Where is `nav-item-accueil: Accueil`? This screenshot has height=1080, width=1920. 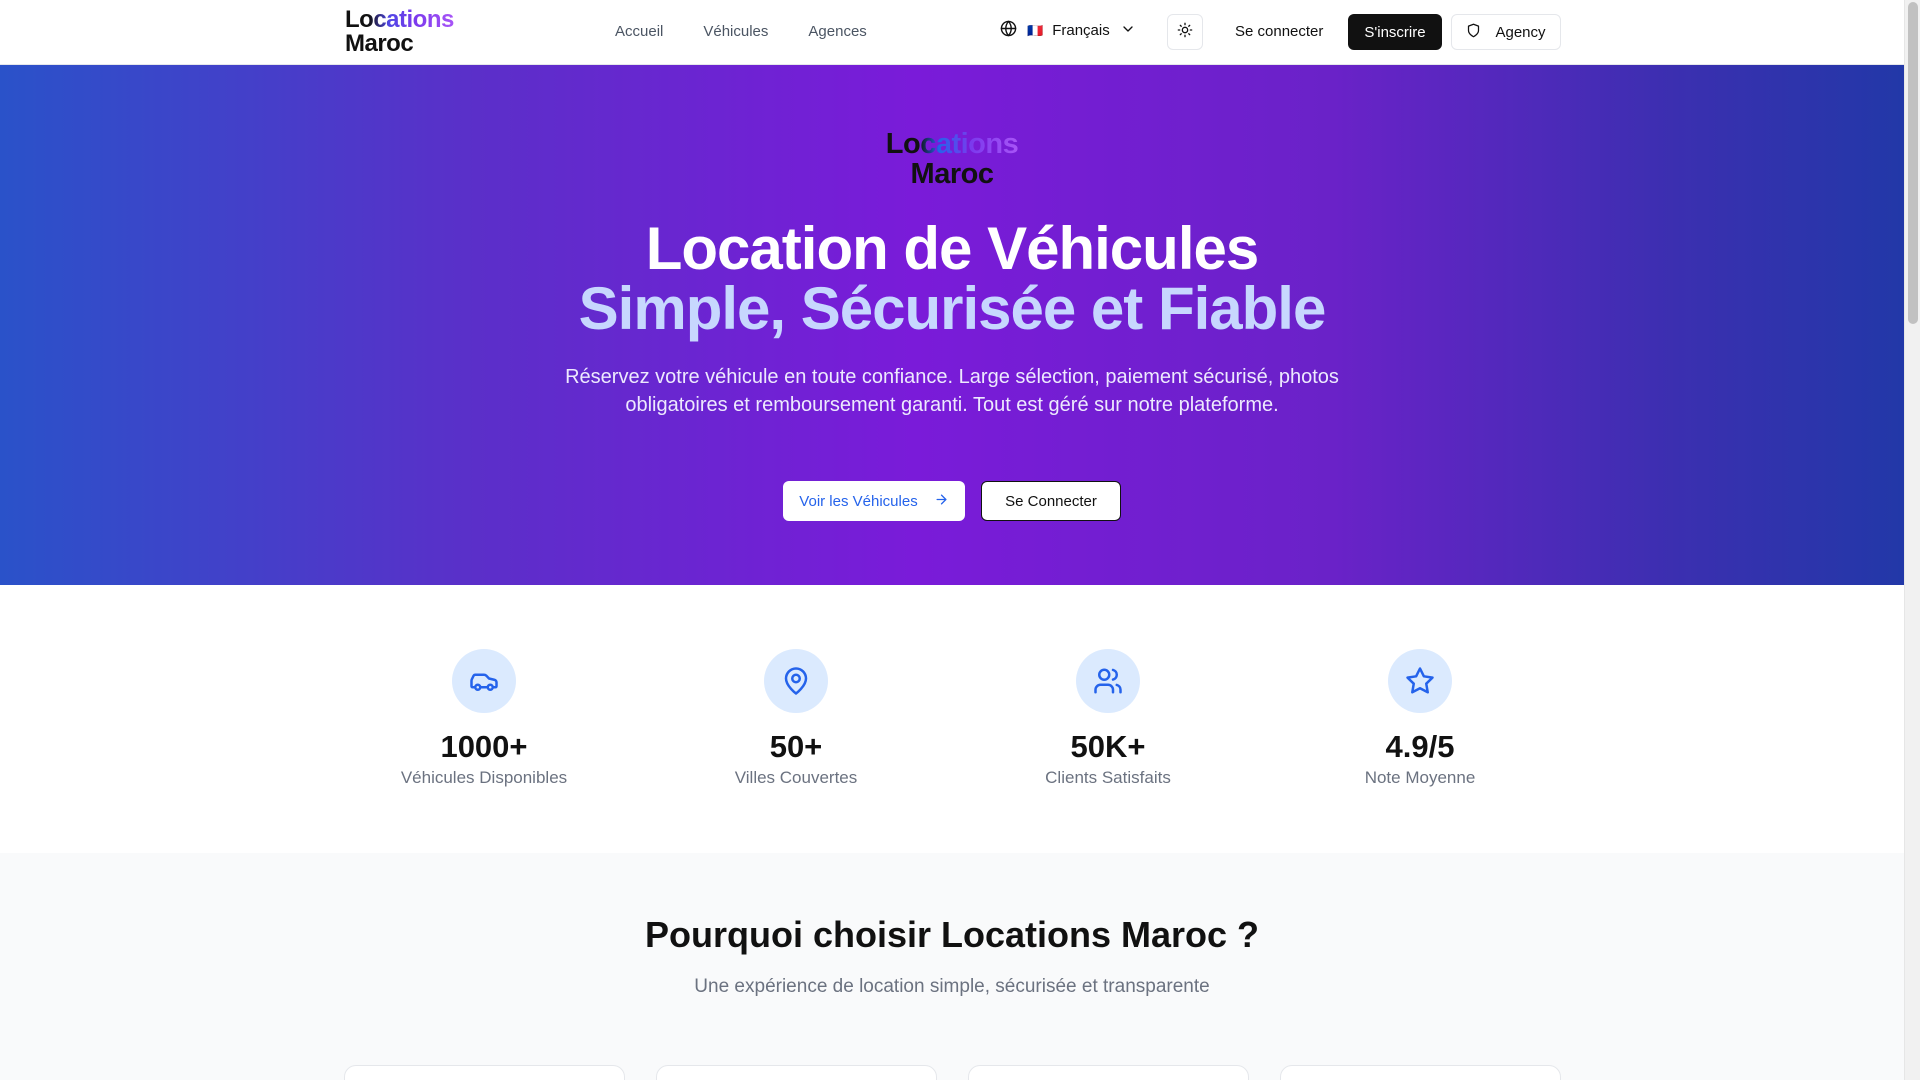
nav-item-accueil: Accueil is located at coordinates (639, 32).